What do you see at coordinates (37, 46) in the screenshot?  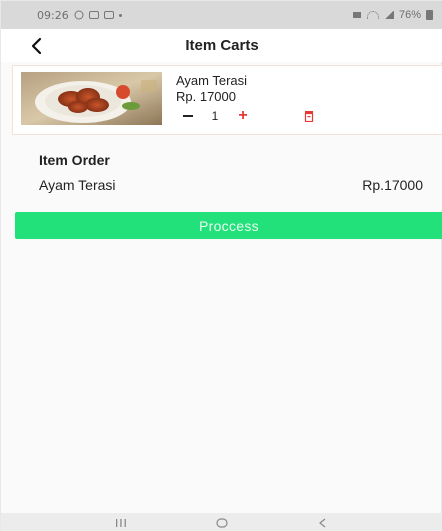 I see `chevron-left-icon` at bounding box center [37, 46].